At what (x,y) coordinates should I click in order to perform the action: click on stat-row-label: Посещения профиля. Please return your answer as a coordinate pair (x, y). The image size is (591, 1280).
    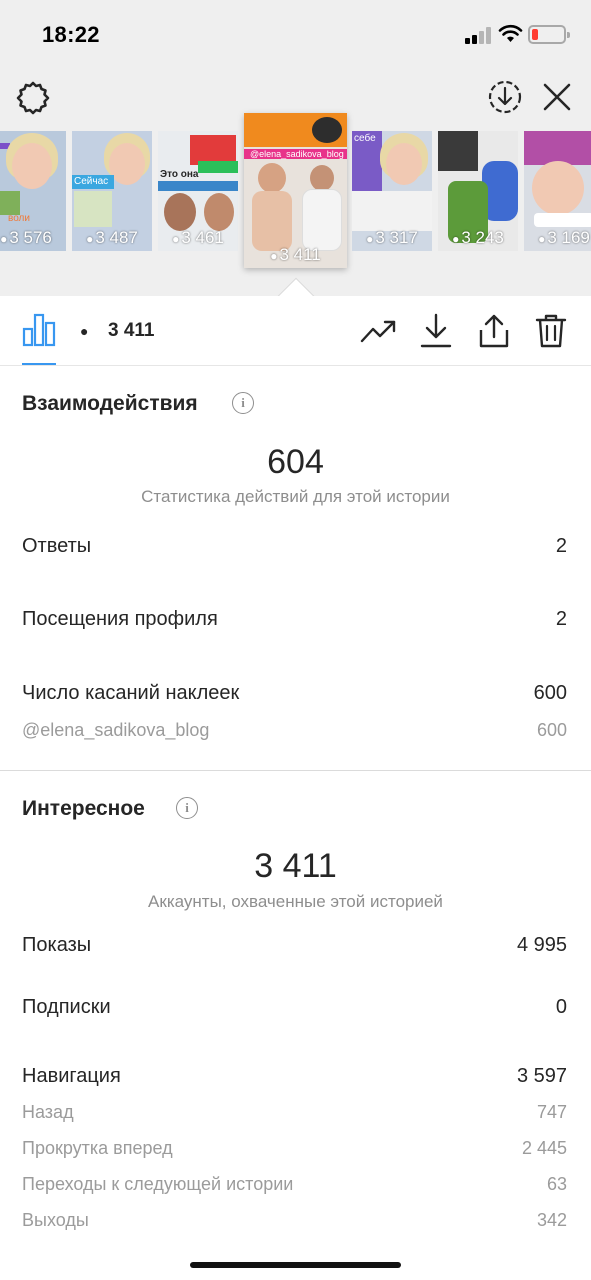
    Looking at the image, I should click on (120, 619).